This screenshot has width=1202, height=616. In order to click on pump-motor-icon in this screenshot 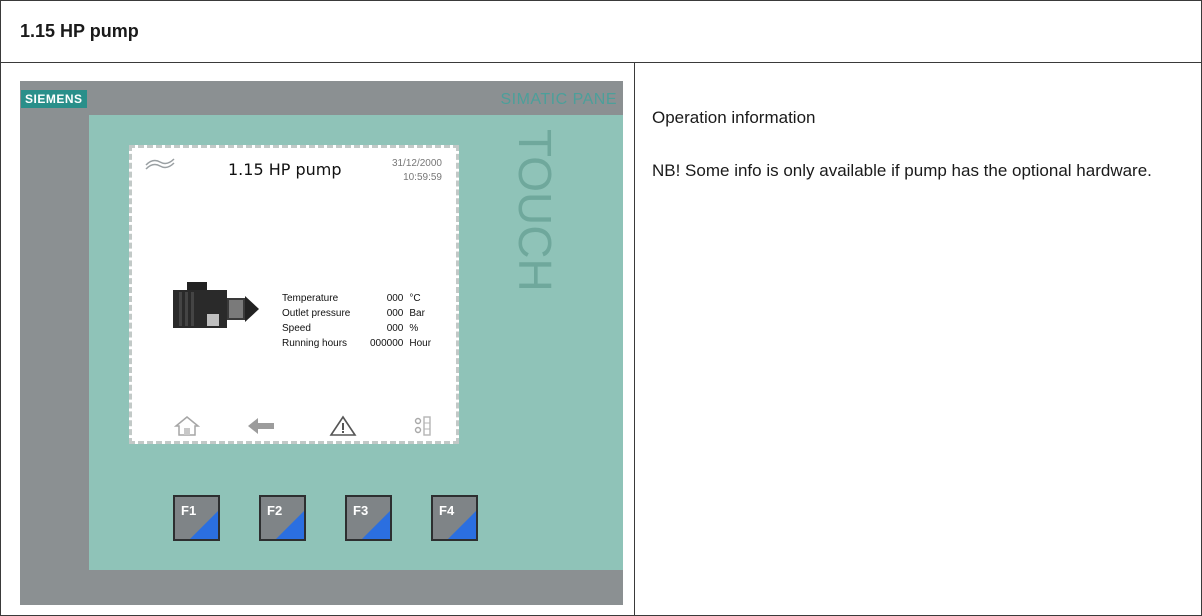, I will do `click(216, 305)`.